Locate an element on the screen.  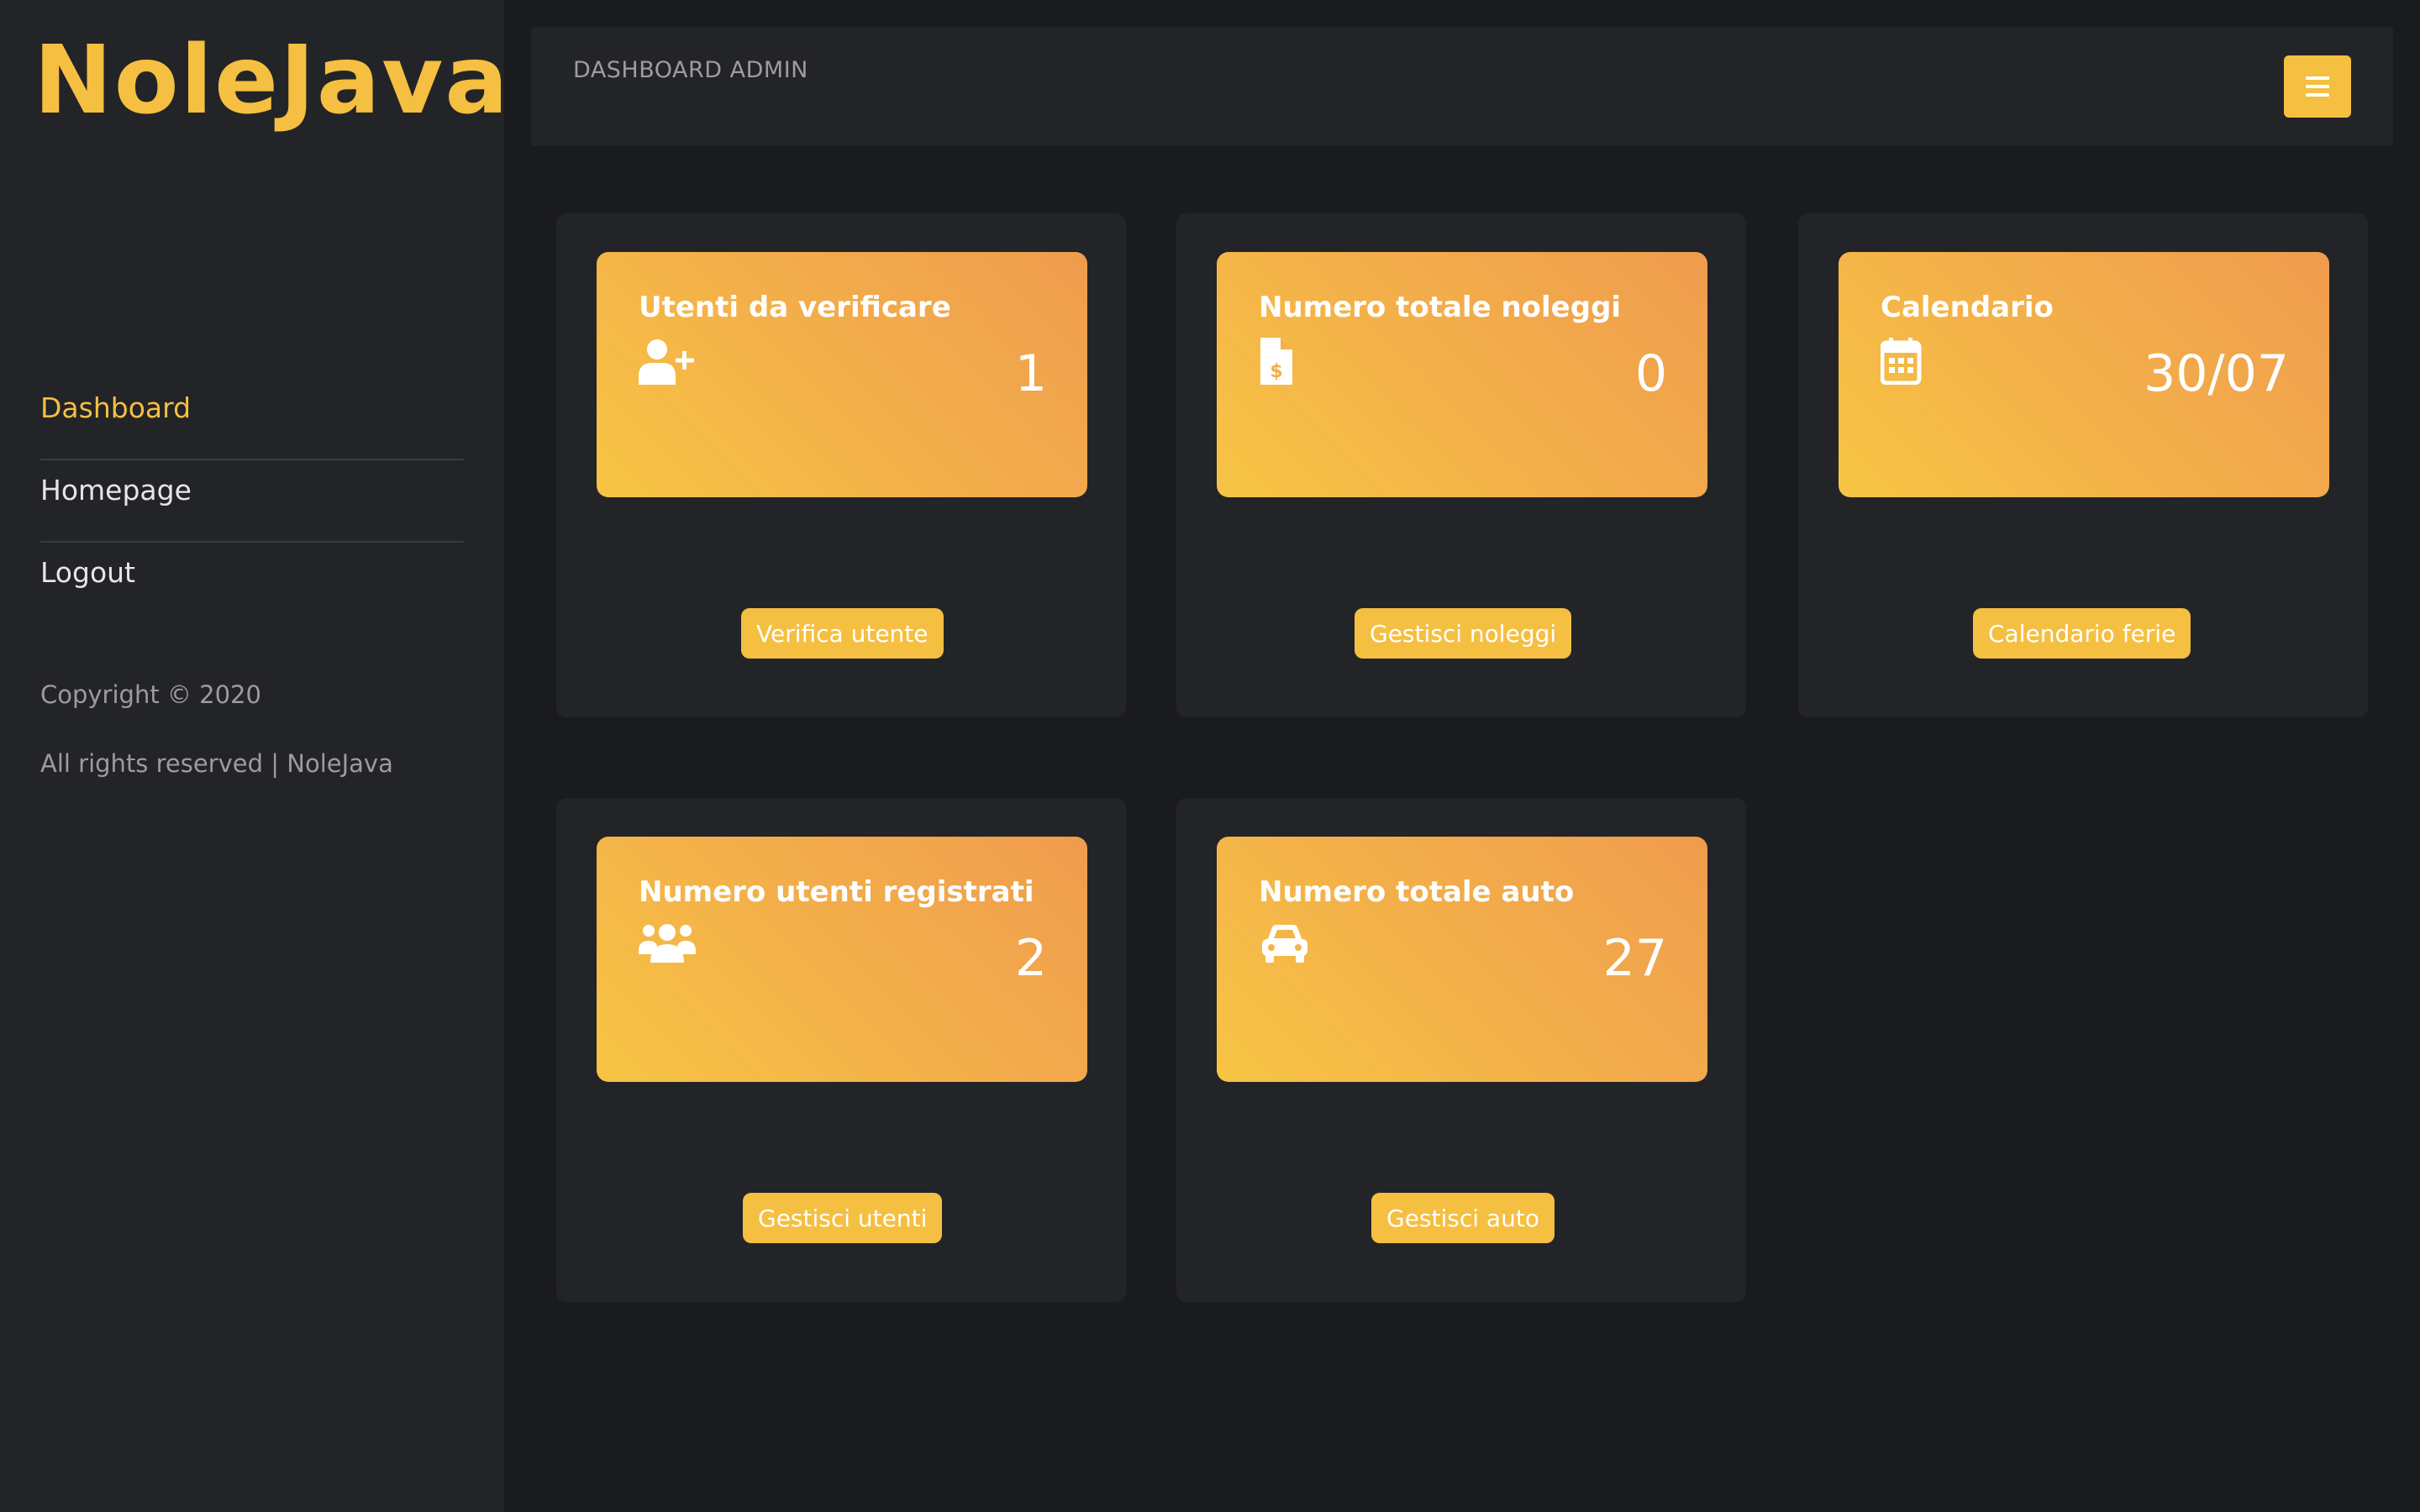
car-icon is located at coordinates (1285, 944).